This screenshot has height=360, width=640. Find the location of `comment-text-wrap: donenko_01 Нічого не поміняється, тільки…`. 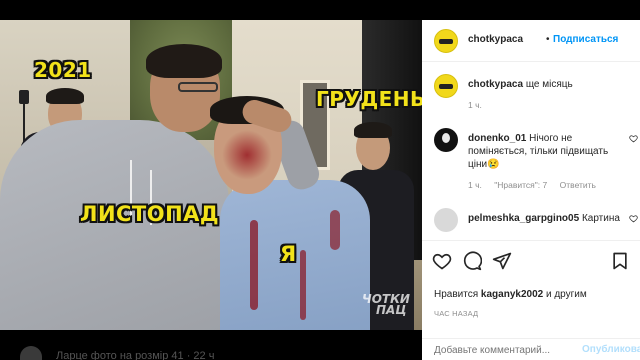

comment-text-wrap: donenko_01 Нічого не поміняється, тільки… is located at coordinates (547, 151).